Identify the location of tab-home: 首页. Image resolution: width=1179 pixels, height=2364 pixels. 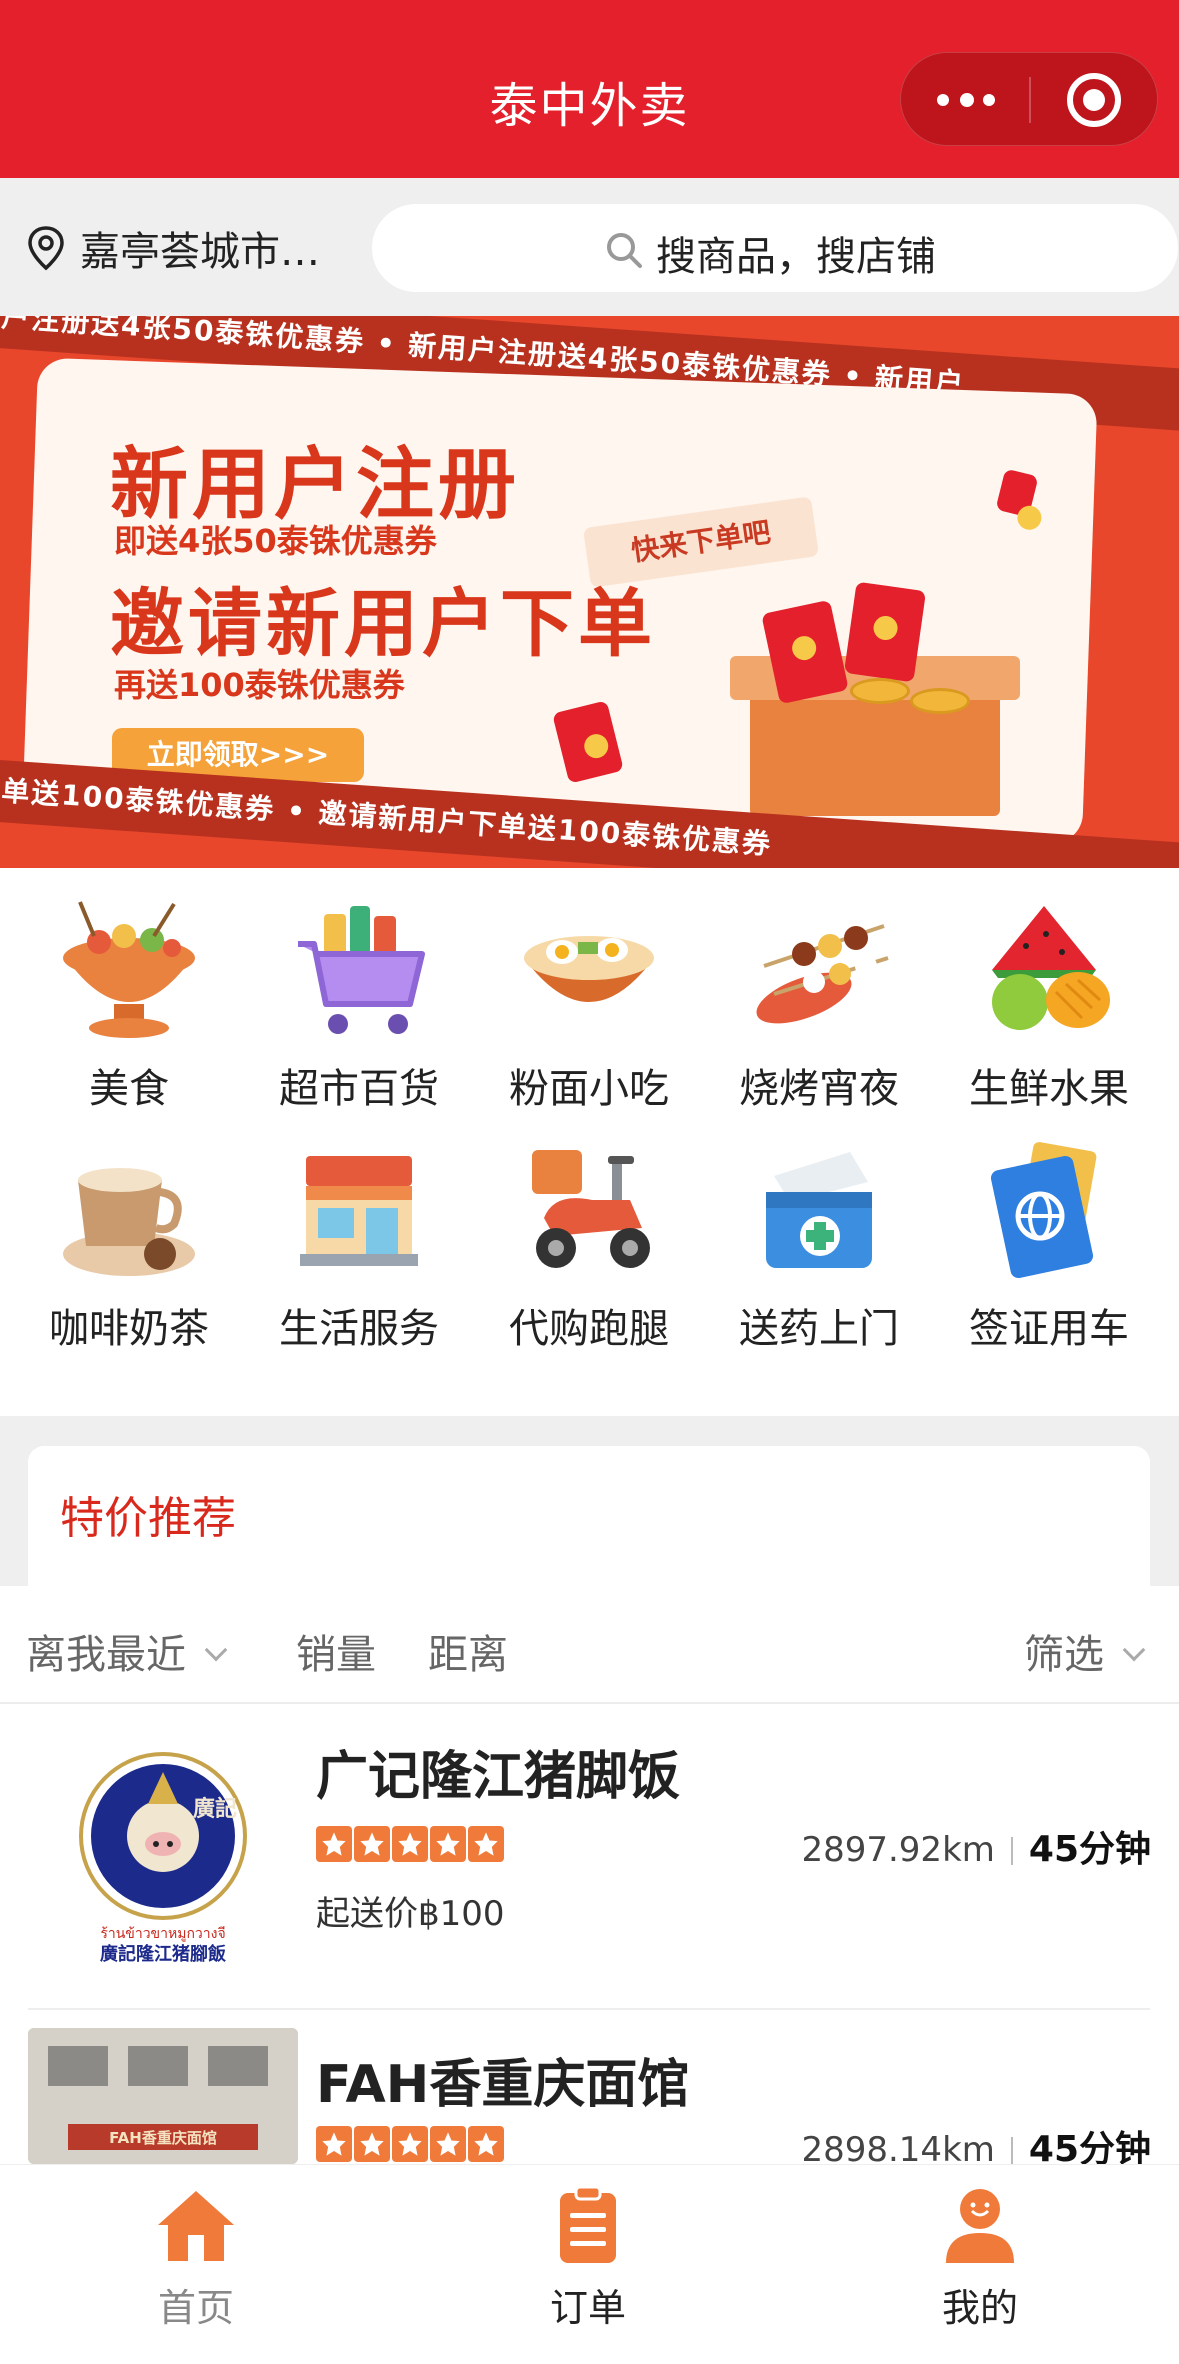
(196, 2258).